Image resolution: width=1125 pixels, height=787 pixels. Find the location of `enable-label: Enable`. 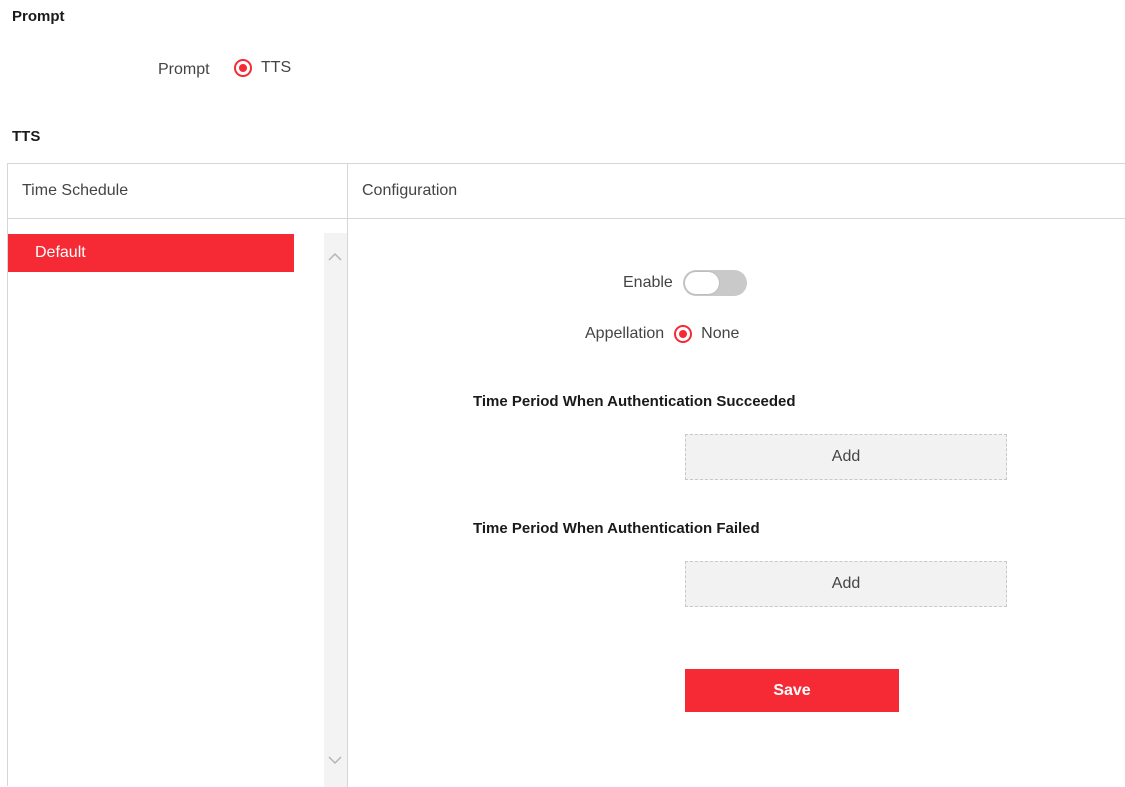

enable-label: Enable is located at coordinates (648, 282).